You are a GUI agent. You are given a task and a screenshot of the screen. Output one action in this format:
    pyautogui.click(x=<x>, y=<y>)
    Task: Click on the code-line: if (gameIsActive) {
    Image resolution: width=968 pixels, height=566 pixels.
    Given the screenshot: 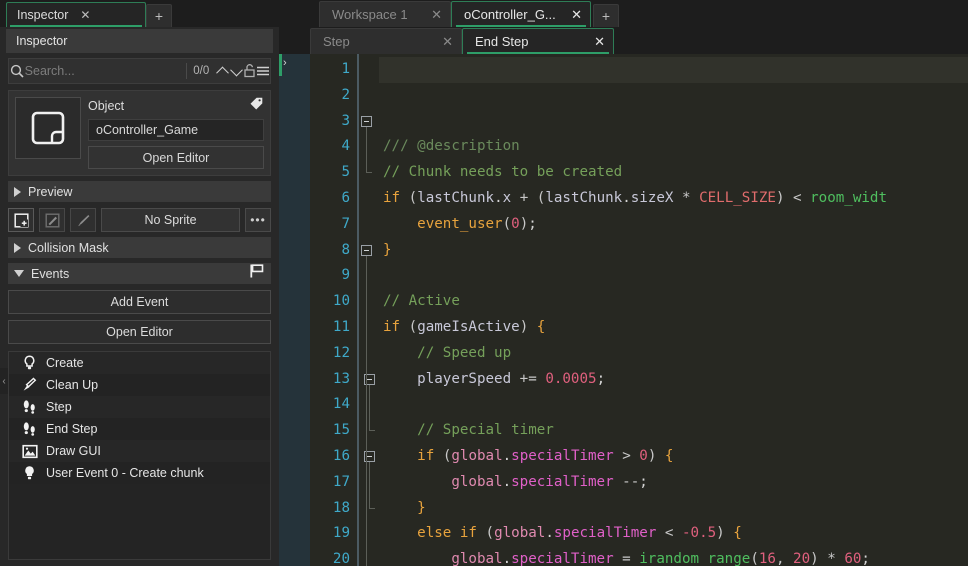 What is the action you would take?
    pyautogui.click(x=675, y=328)
    